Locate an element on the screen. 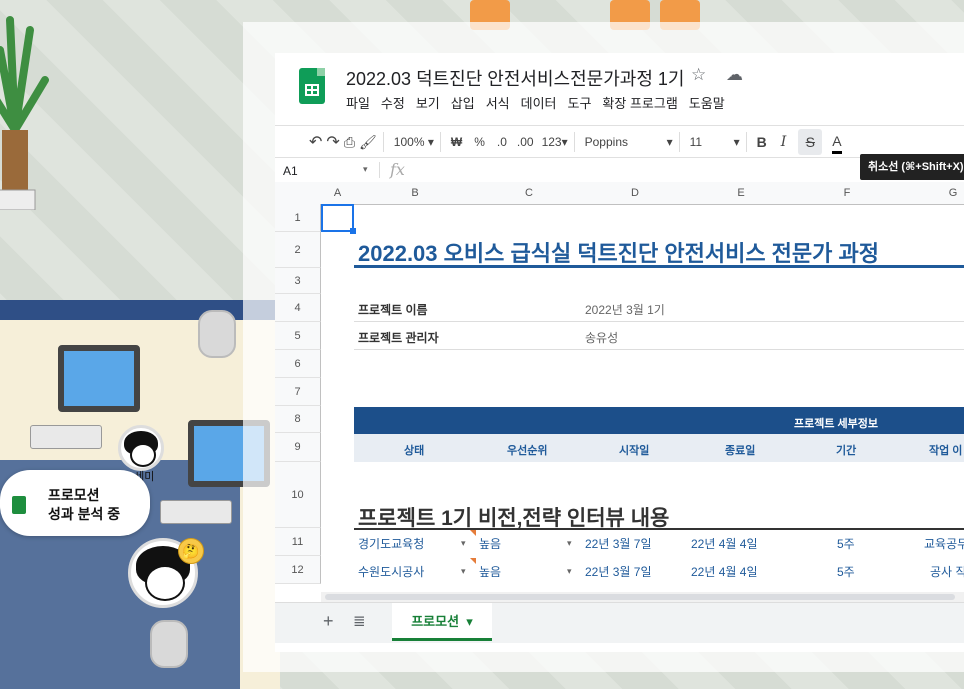 The height and width of the screenshot is (689, 964). font-size-select: 11 ▾ is located at coordinates (715, 142).